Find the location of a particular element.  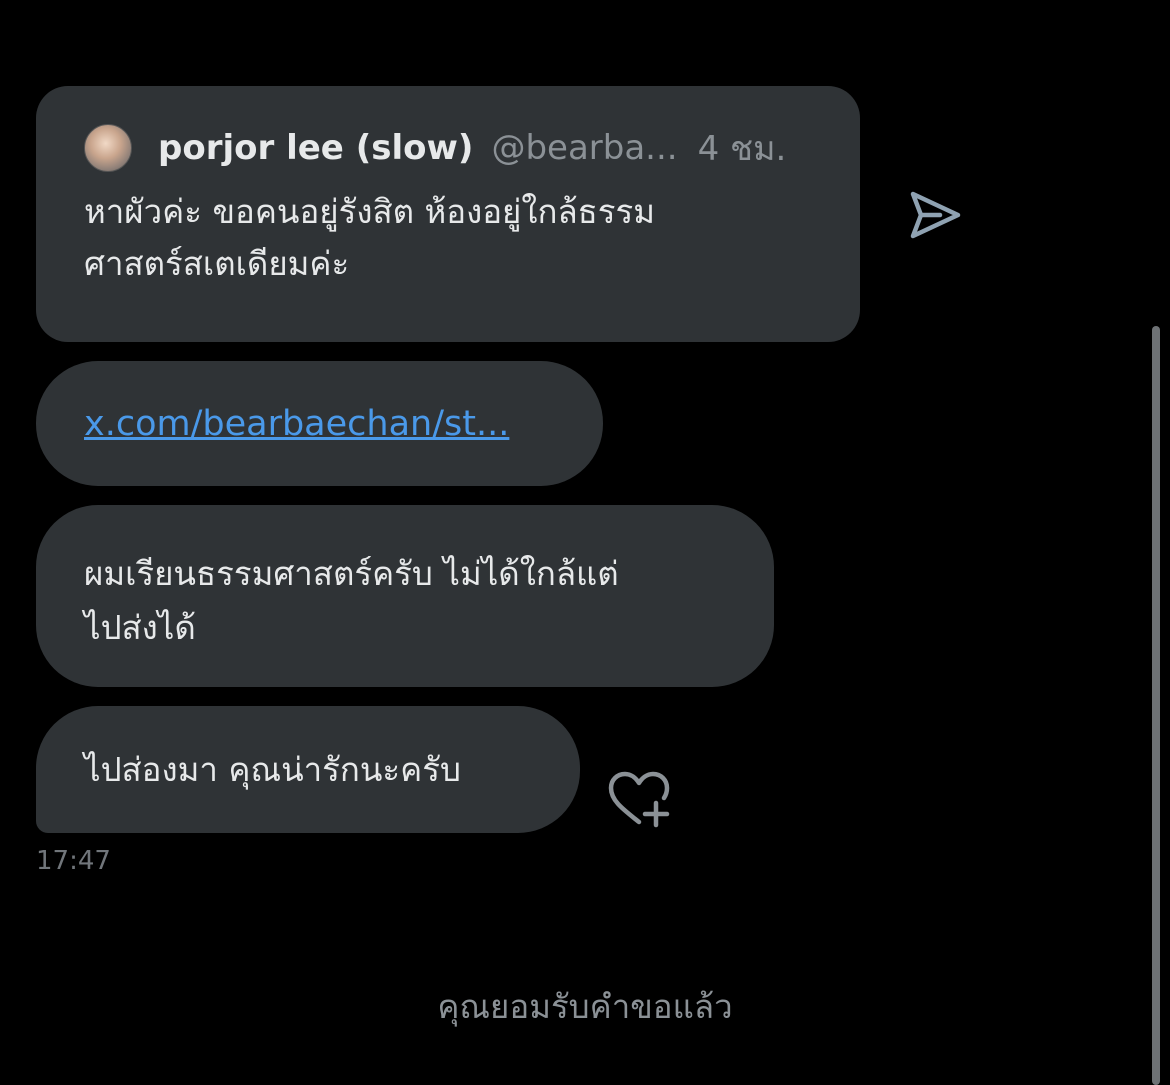

post-time: 4 ชม. is located at coordinates (742, 149).